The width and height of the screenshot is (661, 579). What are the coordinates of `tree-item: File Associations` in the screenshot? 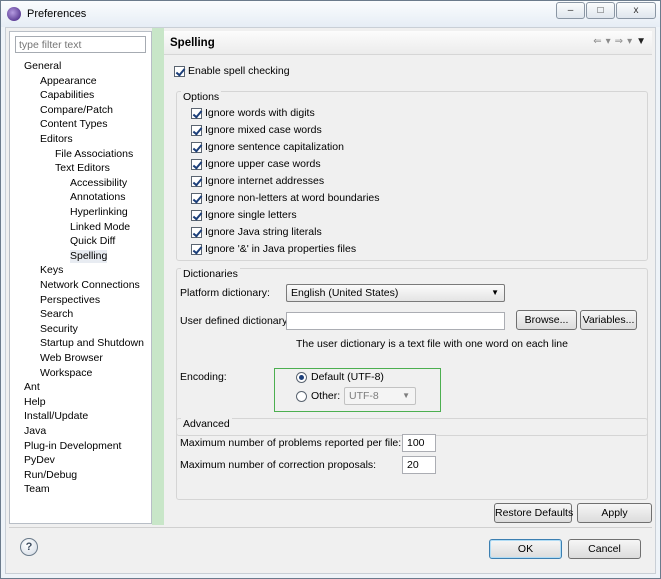 It's located at (94, 154).